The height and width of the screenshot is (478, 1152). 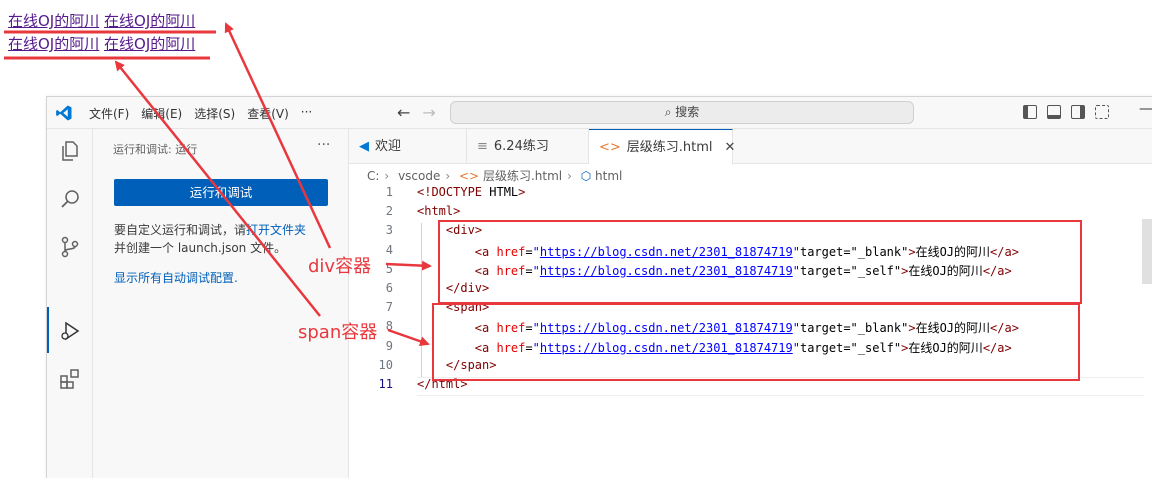 I want to click on span-highlight-box, so click(x=756, y=342).